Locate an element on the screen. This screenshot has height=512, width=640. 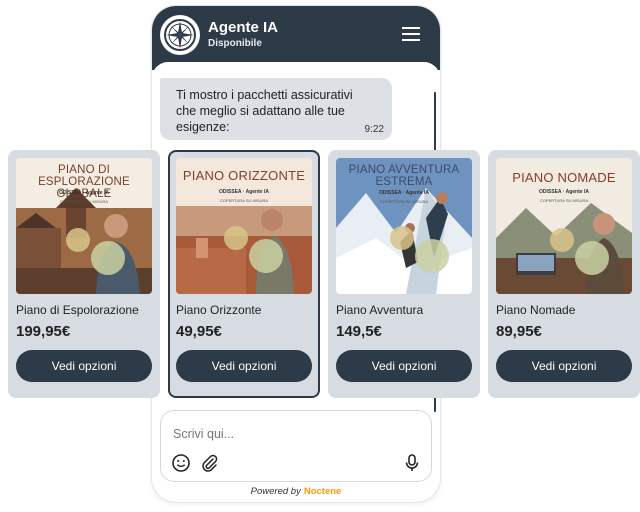
poster-title: PIANO AVVENTURA ESTREMA is located at coordinates (404, 176).